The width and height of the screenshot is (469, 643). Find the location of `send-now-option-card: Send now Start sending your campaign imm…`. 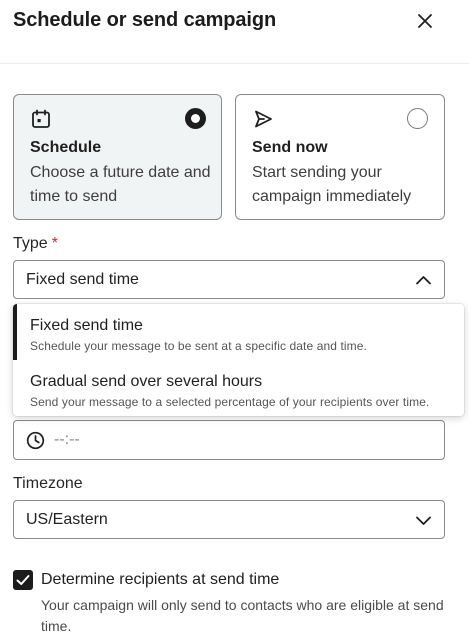

send-now-option-card: Send now Start sending your campaign imm… is located at coordinates (340, 157).